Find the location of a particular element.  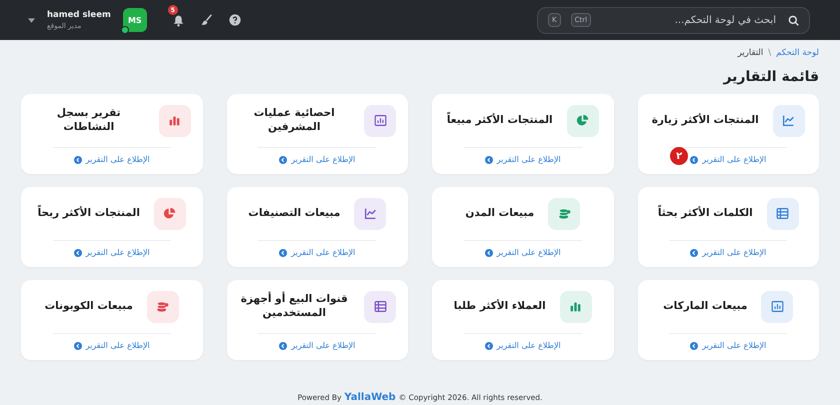

breadcrumb-current: التقارير is located at coordinates (751, 53).